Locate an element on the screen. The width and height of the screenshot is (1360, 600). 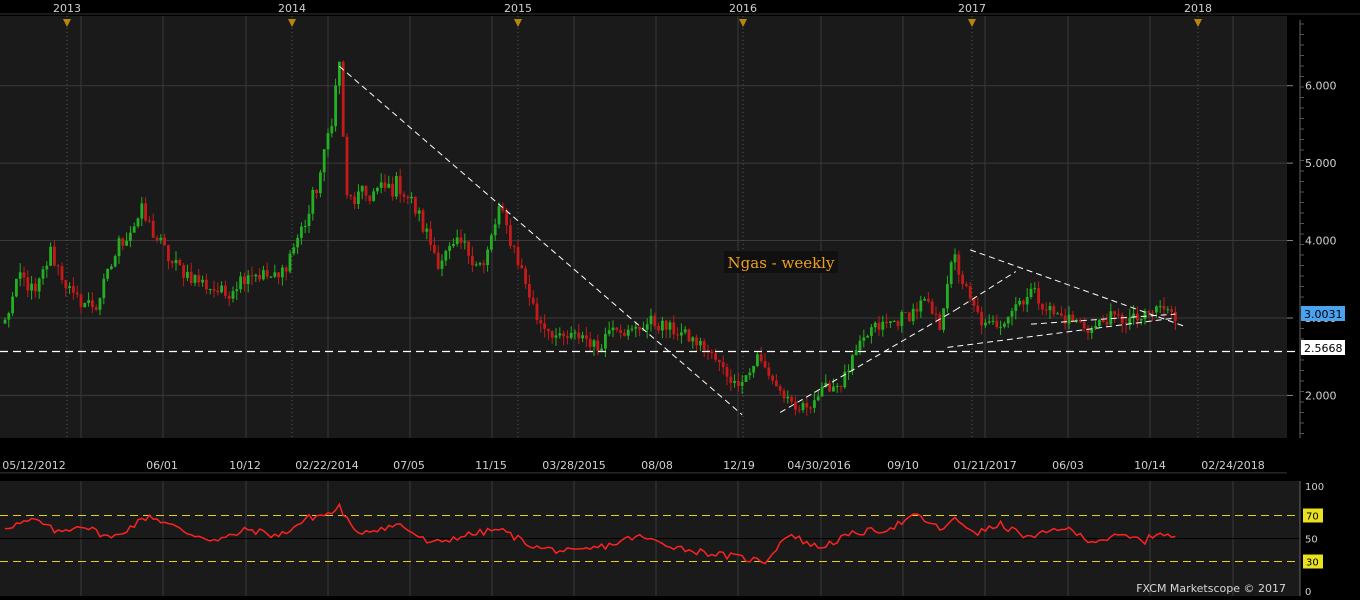
x-tick-label: 10/14 is located at coordinates (1150, 465).